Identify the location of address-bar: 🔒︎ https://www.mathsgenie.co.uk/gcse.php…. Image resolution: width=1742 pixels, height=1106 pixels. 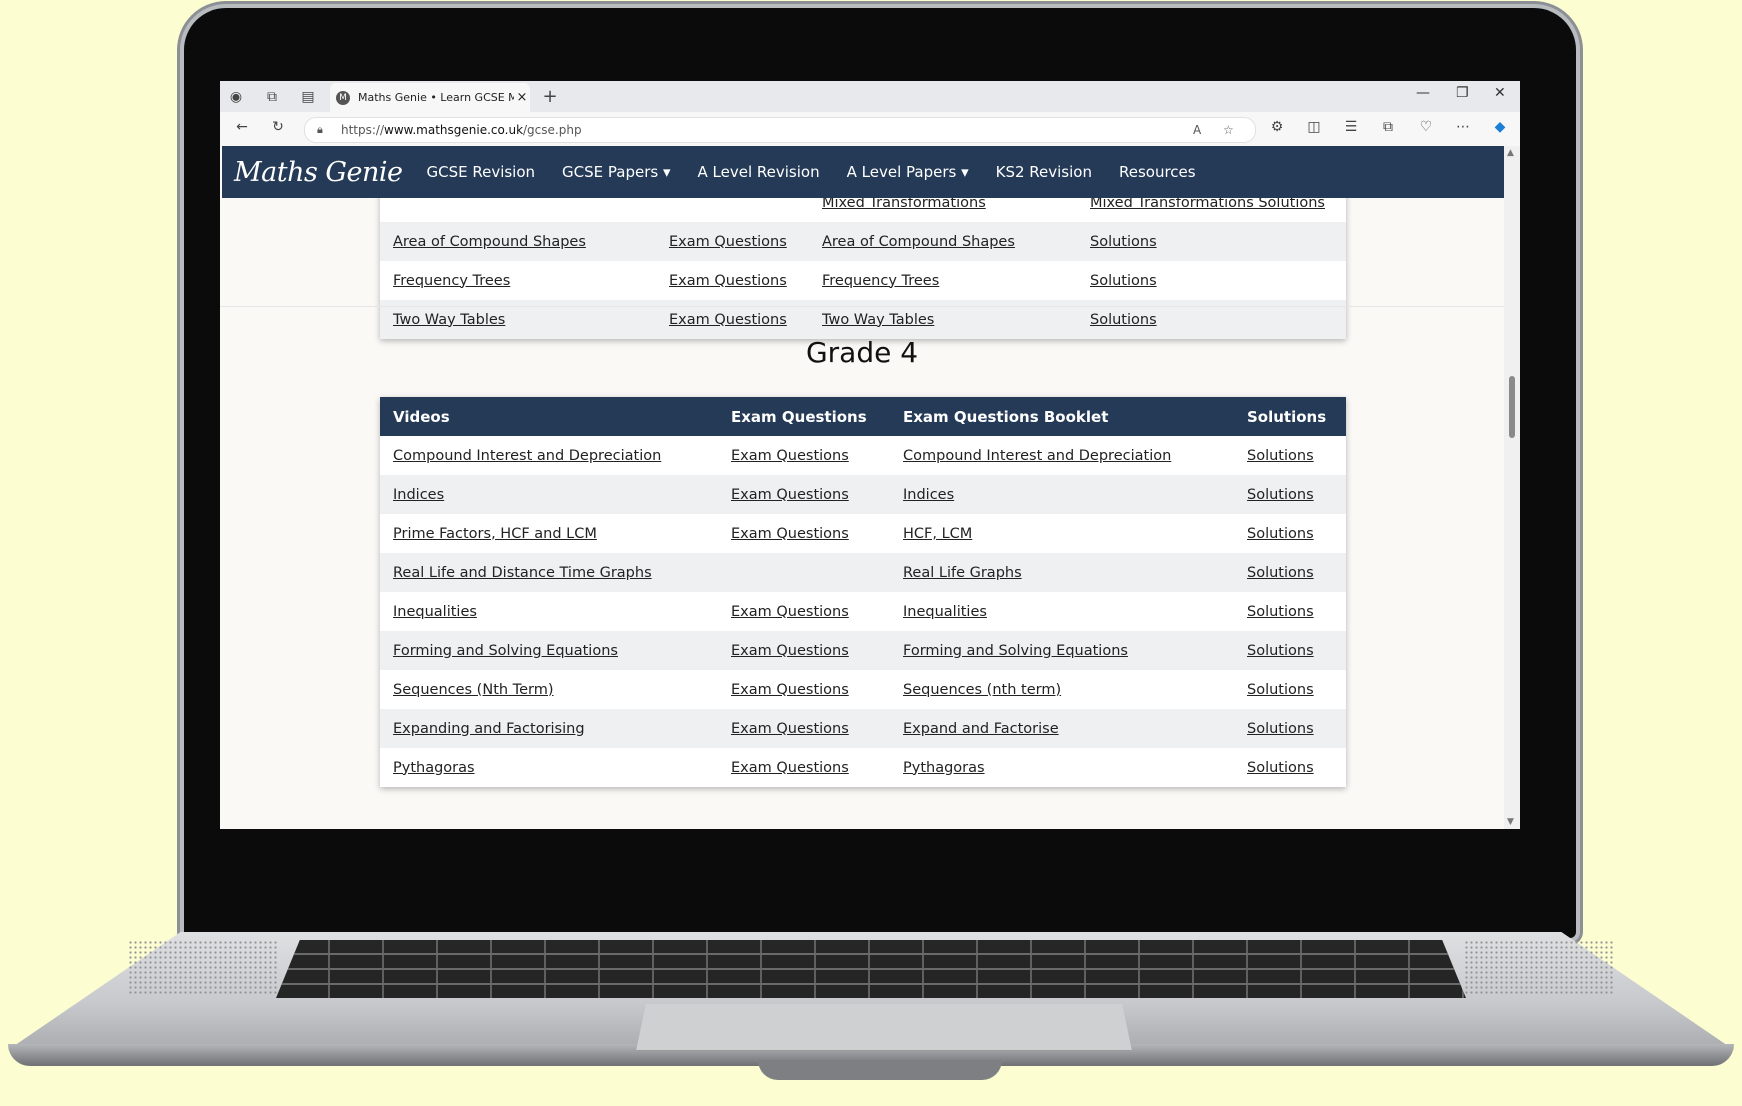
(780, 130).